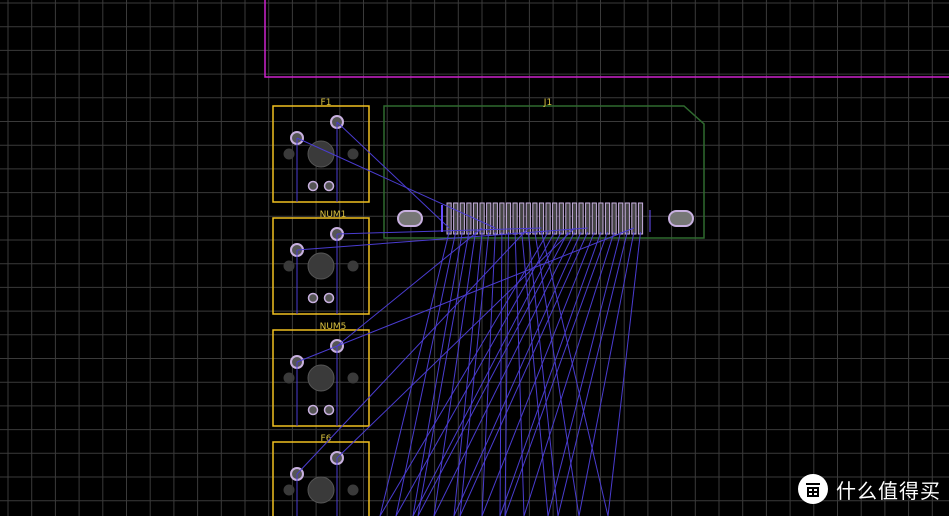 This screenshot has height=516, width=949. I want to click on watermark: 什么值得买, so click(869, 489).